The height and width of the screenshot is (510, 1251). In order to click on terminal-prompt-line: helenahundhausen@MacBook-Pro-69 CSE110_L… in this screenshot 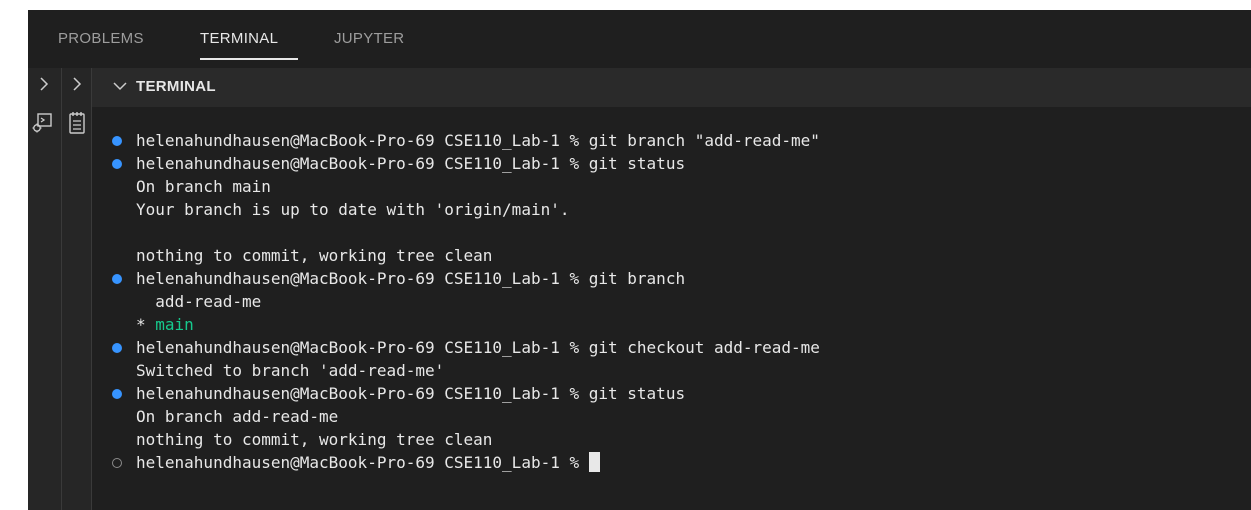, I will do `click(368, 463)`.